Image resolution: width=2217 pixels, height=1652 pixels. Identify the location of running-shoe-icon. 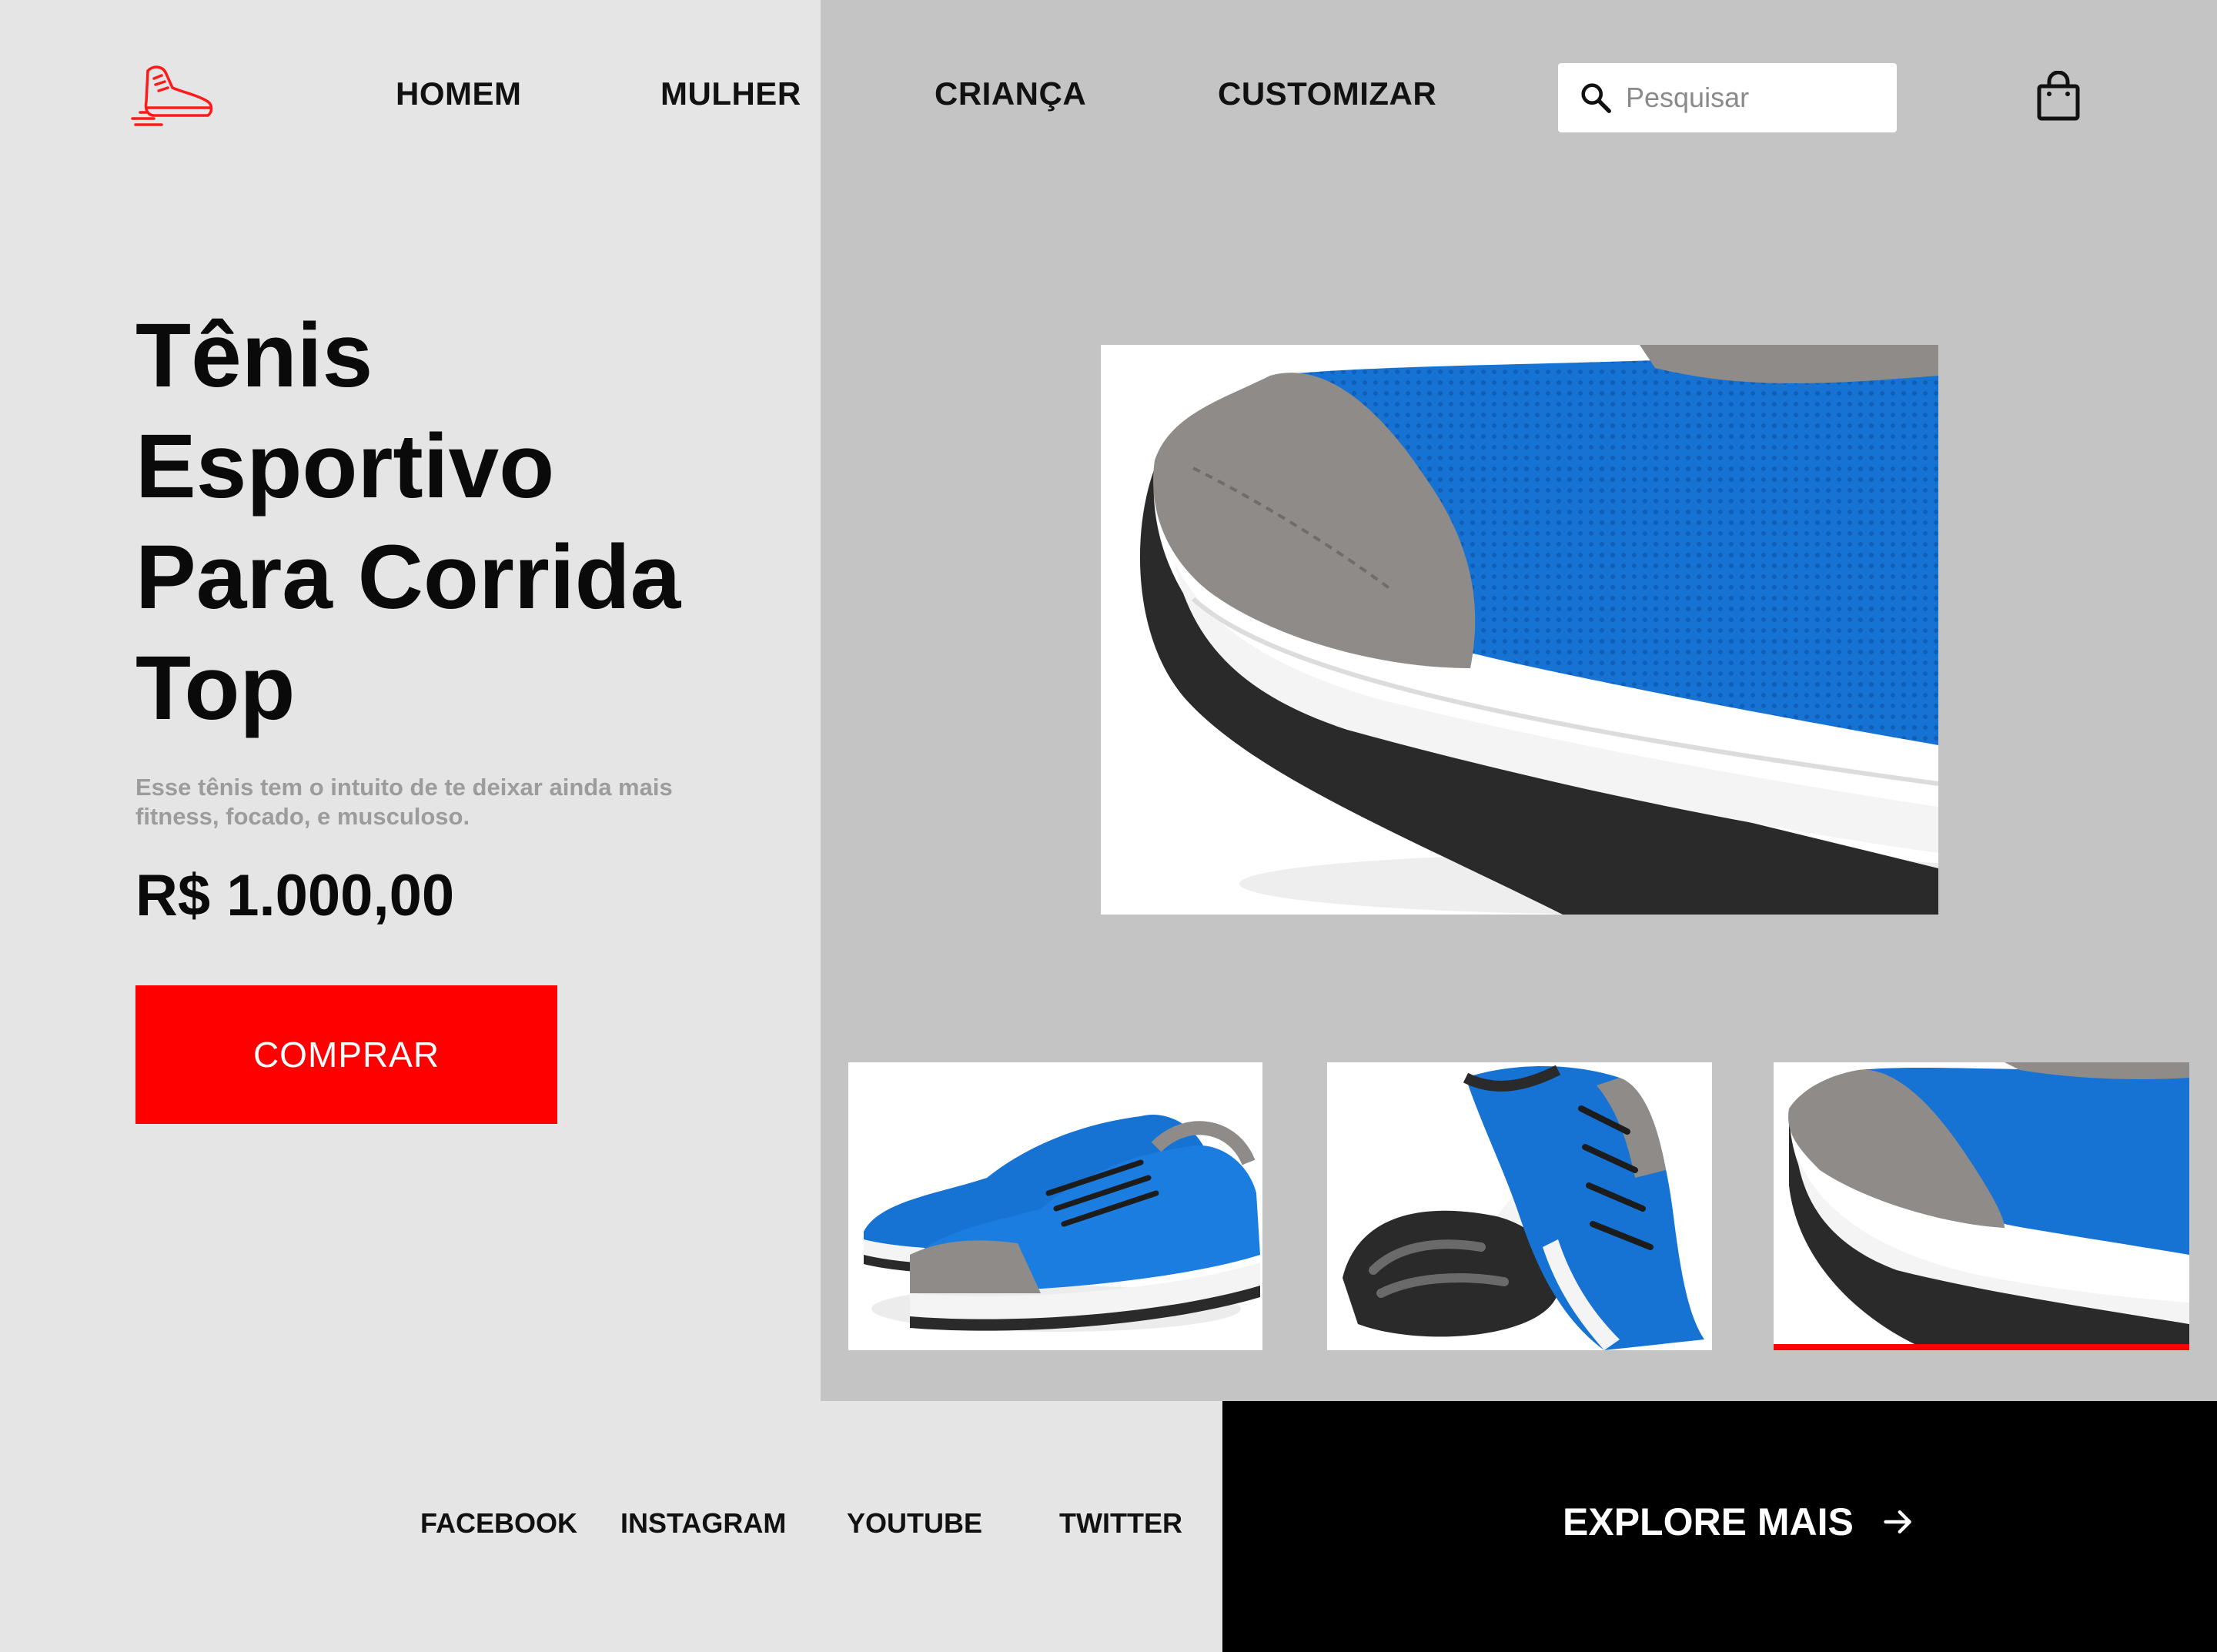
(173, 96).